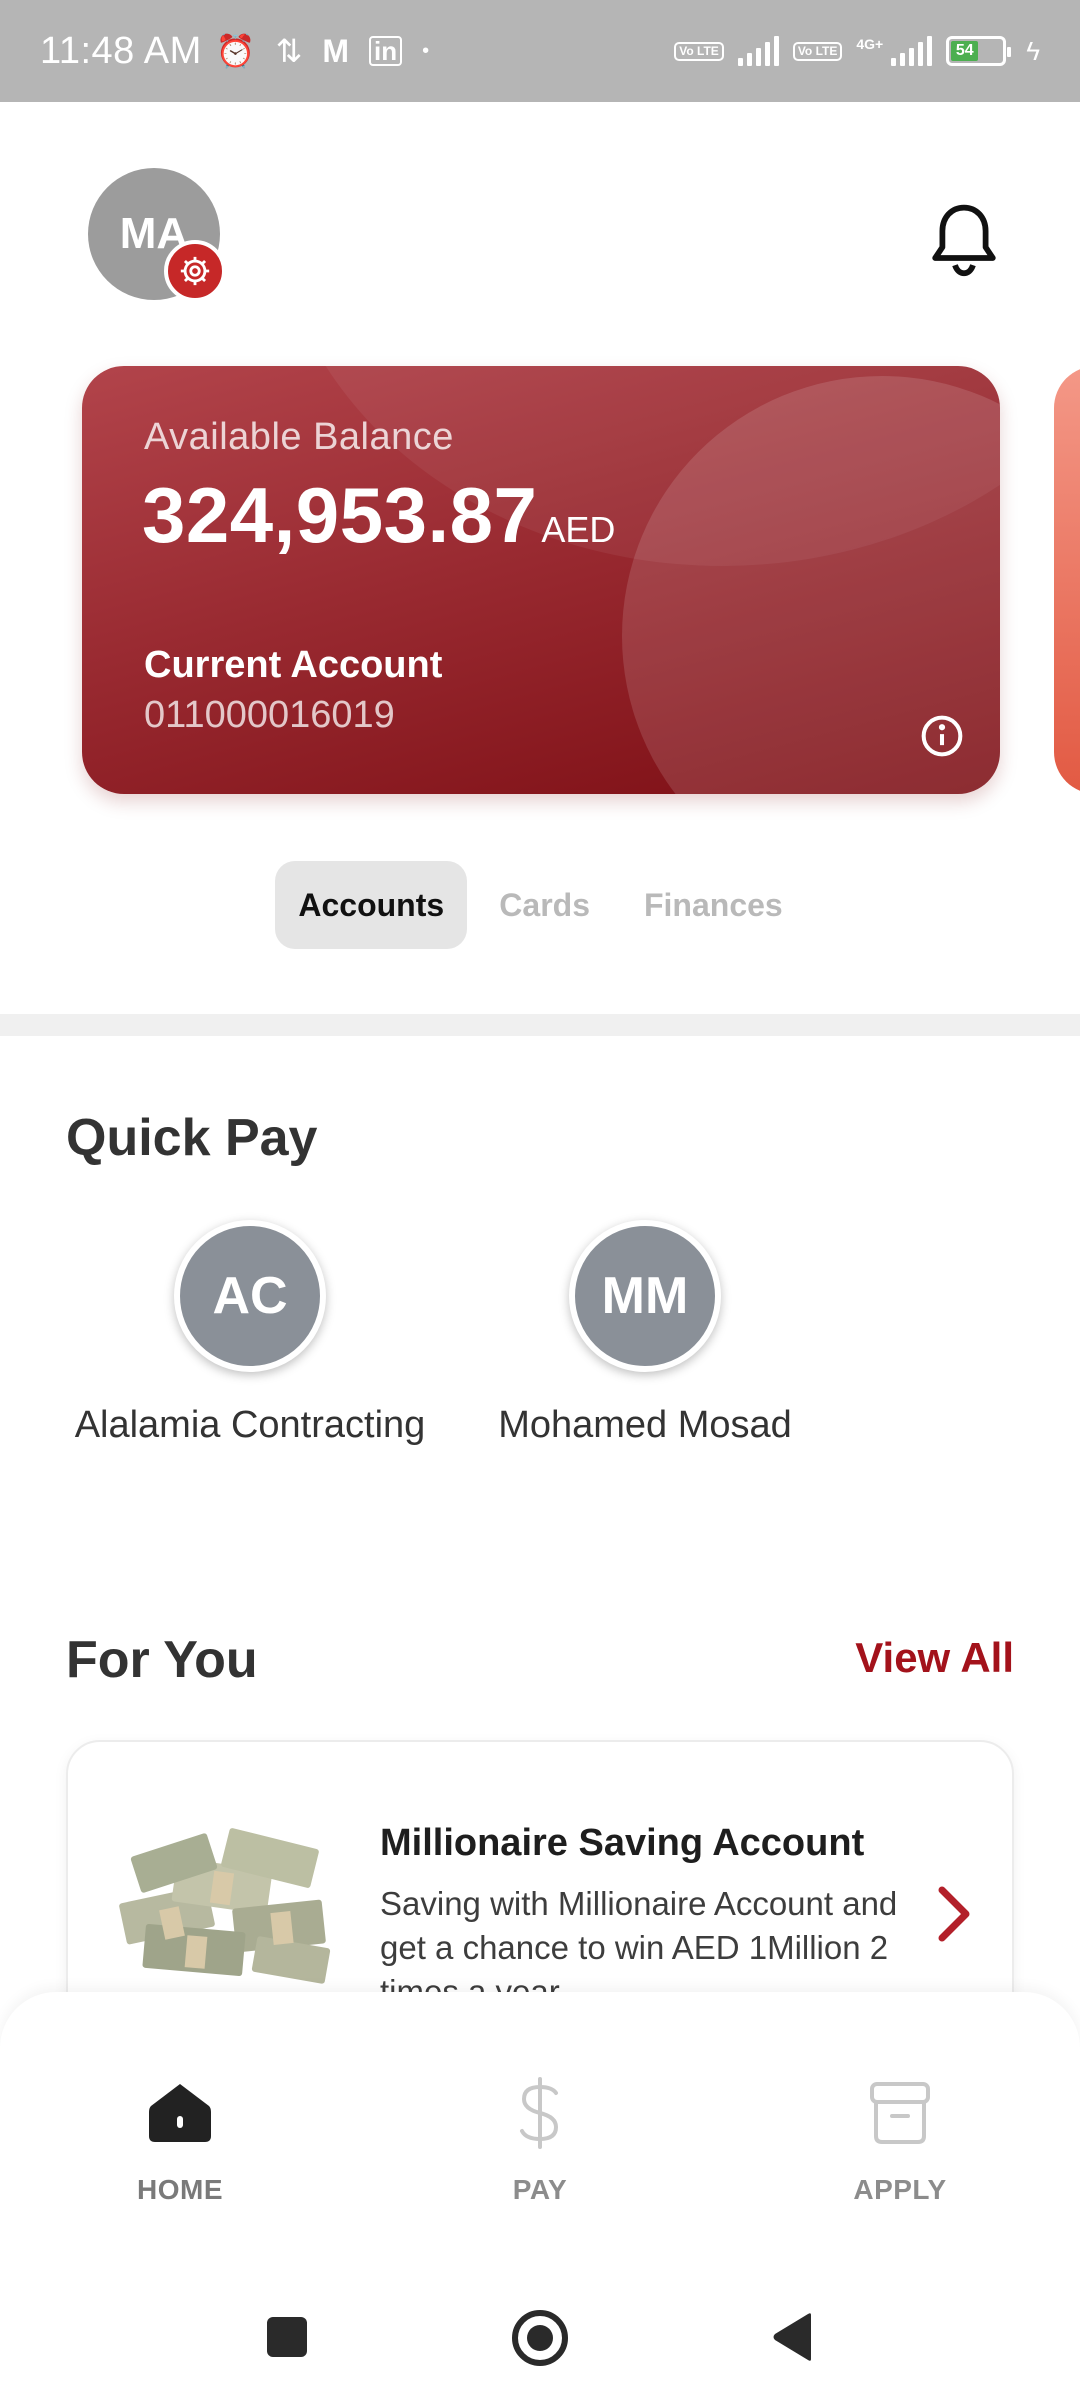 The image size is (1080, 2400). Describe the element at coordinates (870, 44) in the screenshot. I see `network-type: 4G+` at that location.